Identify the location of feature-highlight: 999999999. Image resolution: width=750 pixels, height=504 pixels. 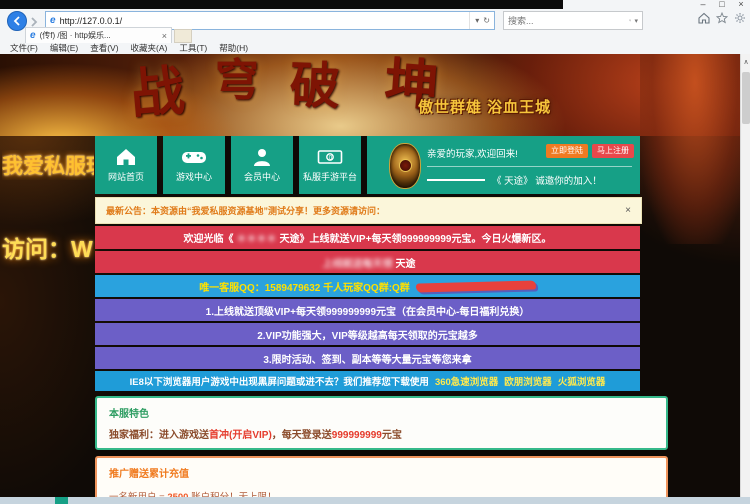
(356, 435).